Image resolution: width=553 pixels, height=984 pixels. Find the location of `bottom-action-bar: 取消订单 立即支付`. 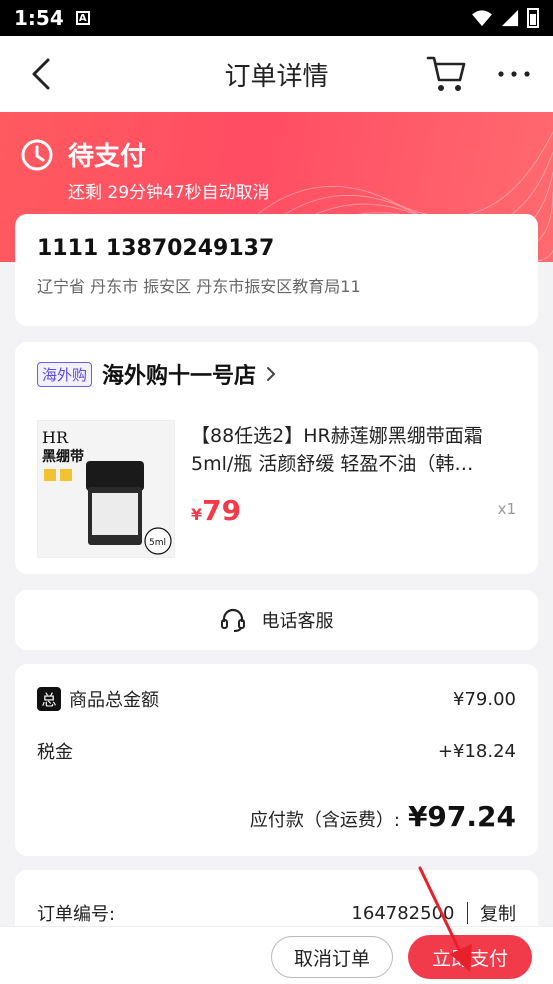

bottom-action-bar: 取消订单 立即支付 is located at coordinates (276, 955).